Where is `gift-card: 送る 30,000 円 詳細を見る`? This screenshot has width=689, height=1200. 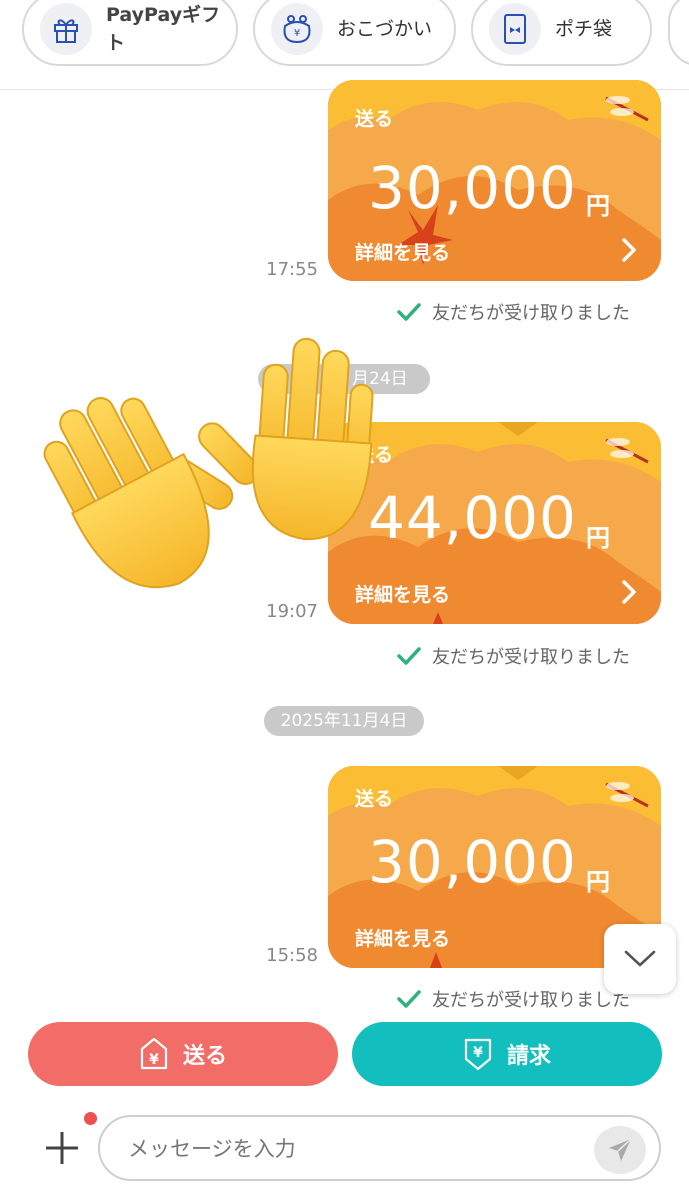
gift-card: 送る 30,000 円 詳細を見る is located at coordinates (494, 180).